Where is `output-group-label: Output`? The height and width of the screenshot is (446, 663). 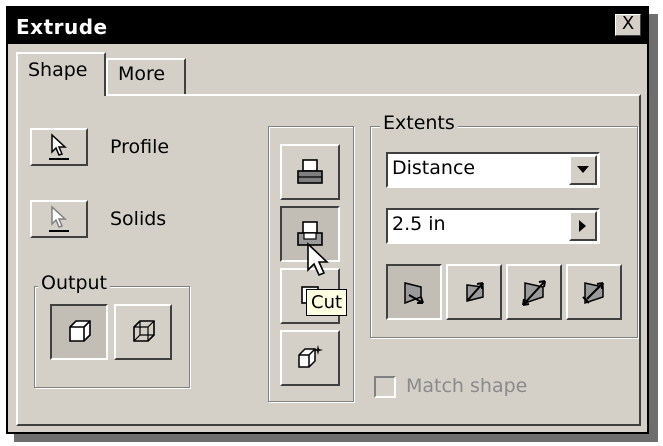 output-group-label: Output is located at coordinates (74, 283).